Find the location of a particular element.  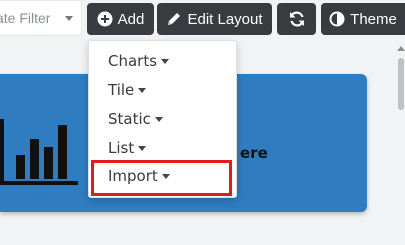

theme-button-label: Theme is located at coordinates (373, 19).